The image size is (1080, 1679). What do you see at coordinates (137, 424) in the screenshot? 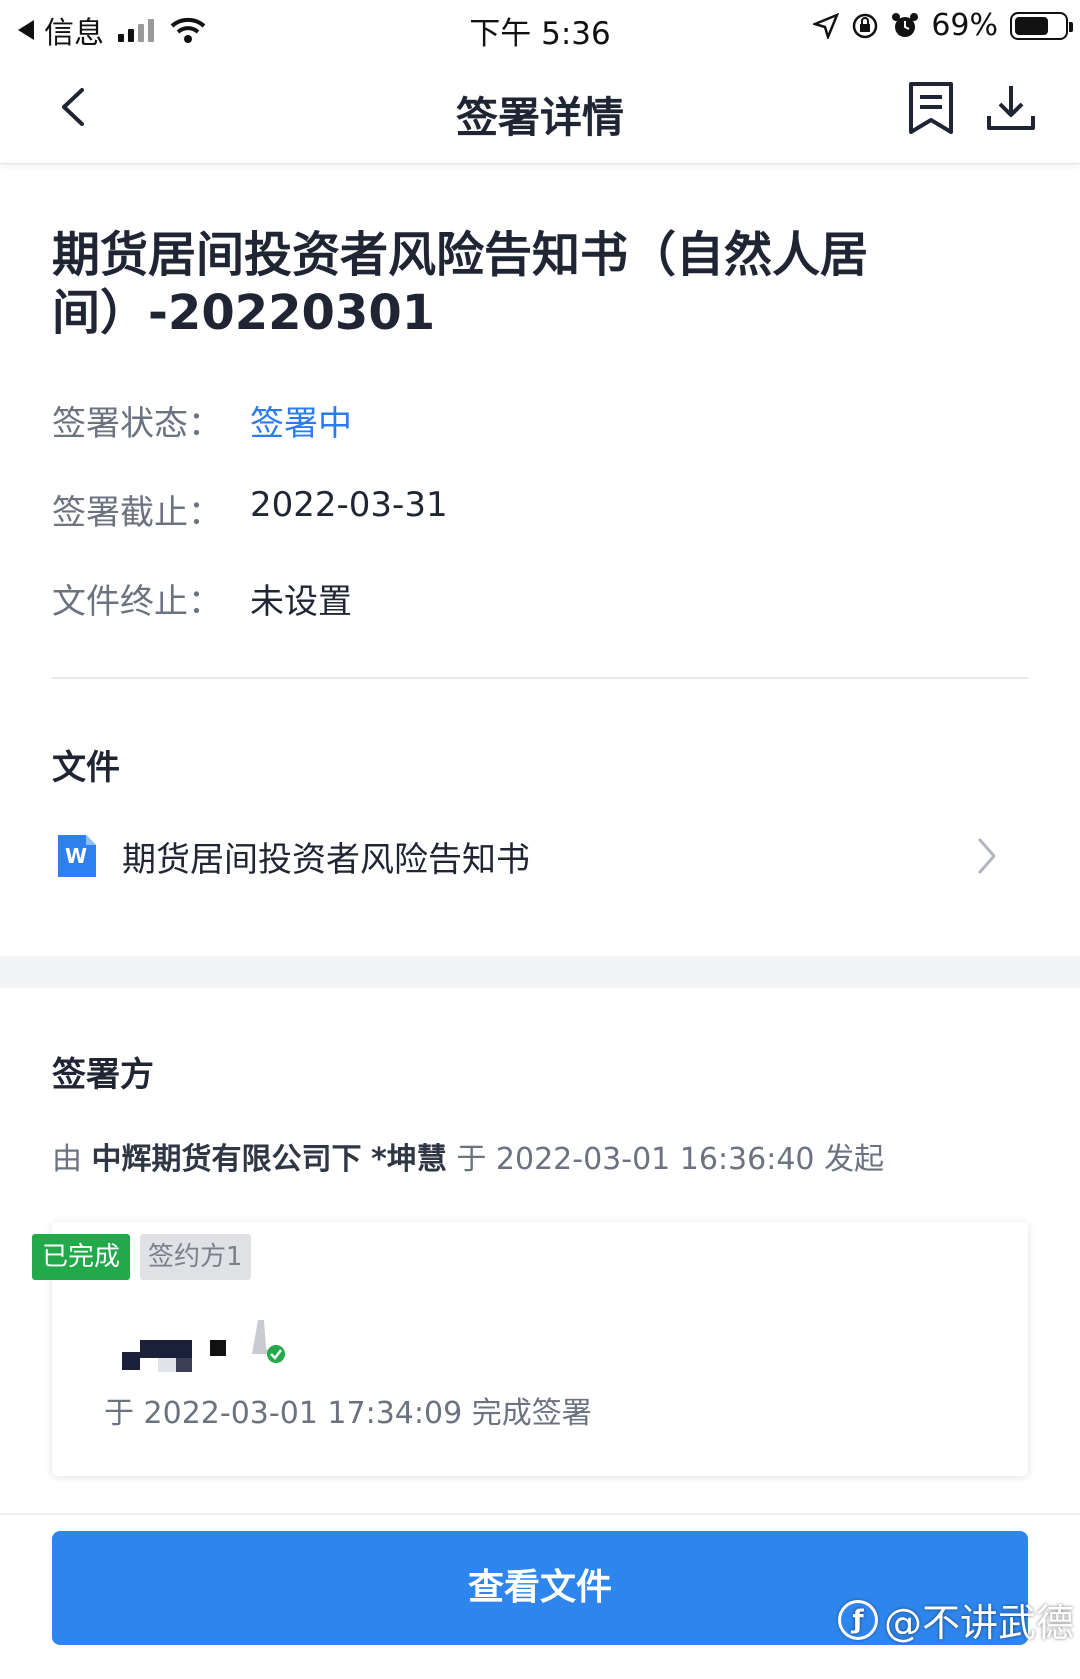
I see `detail-label: 签署状态：` at bounding box center [137, 424].